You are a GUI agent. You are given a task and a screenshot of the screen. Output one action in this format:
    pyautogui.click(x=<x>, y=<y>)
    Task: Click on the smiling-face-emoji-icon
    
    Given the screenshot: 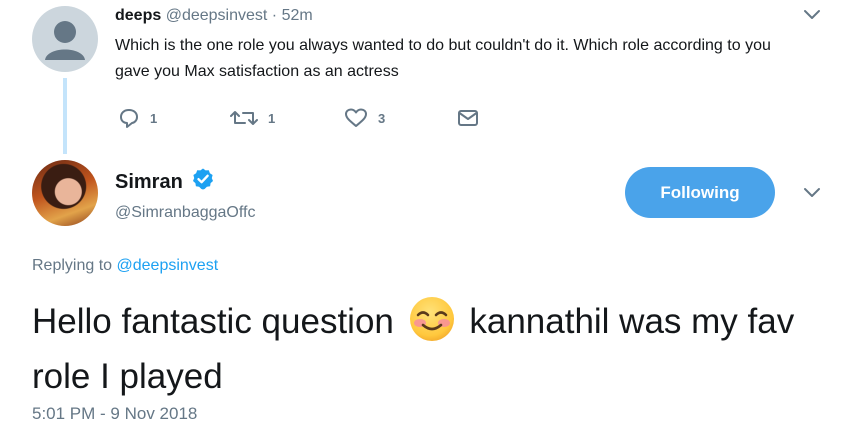 What is the action you would take?
    pyautogui.click(x=432, y=324)
    